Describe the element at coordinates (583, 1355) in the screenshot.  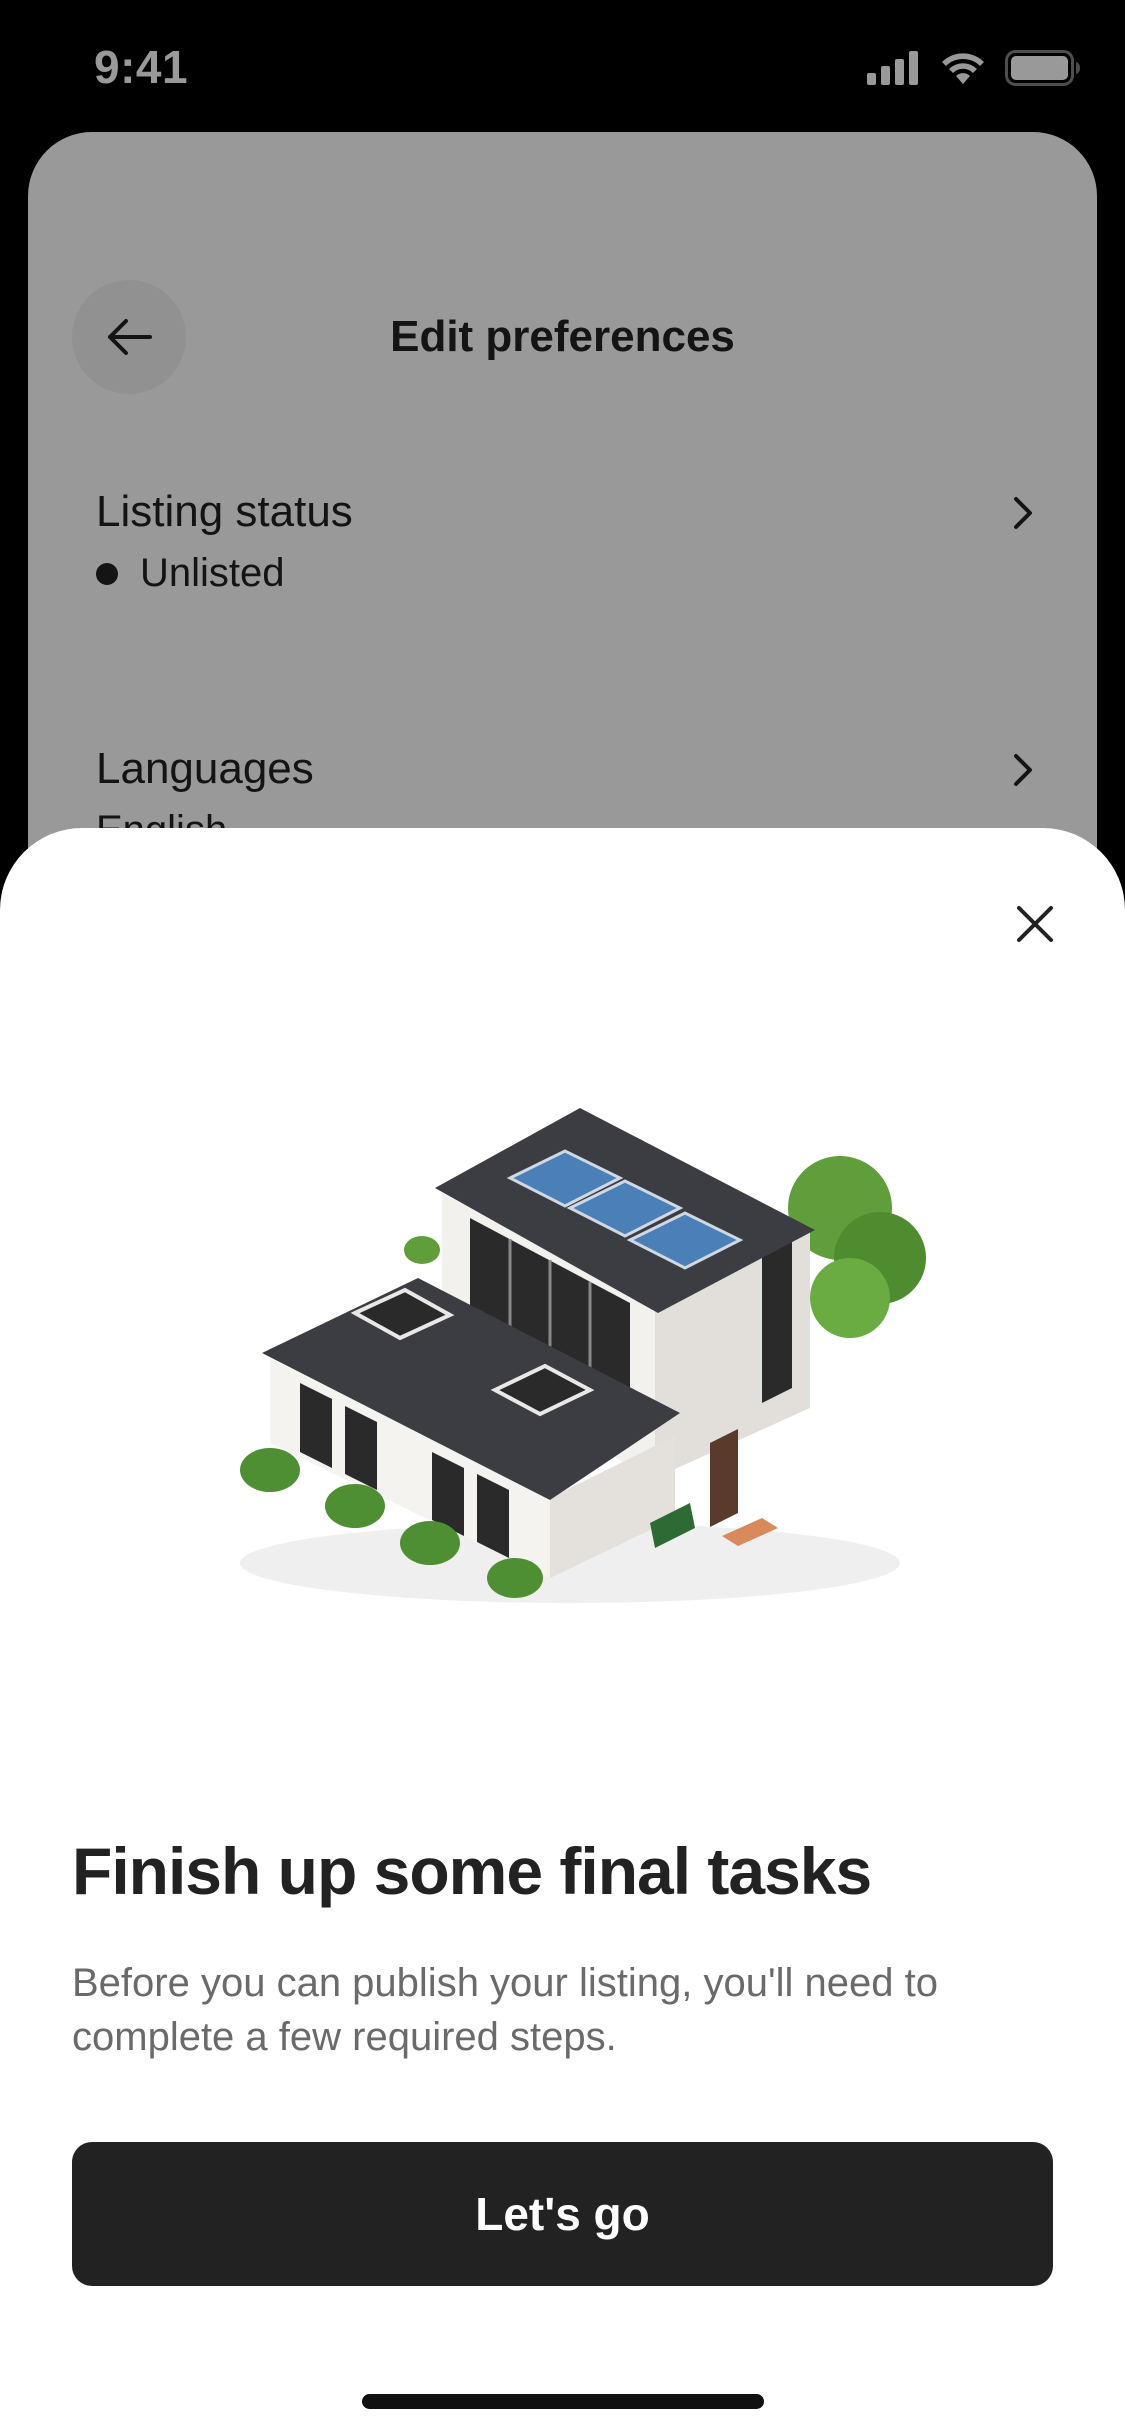
I see `house-illustration` at that location.